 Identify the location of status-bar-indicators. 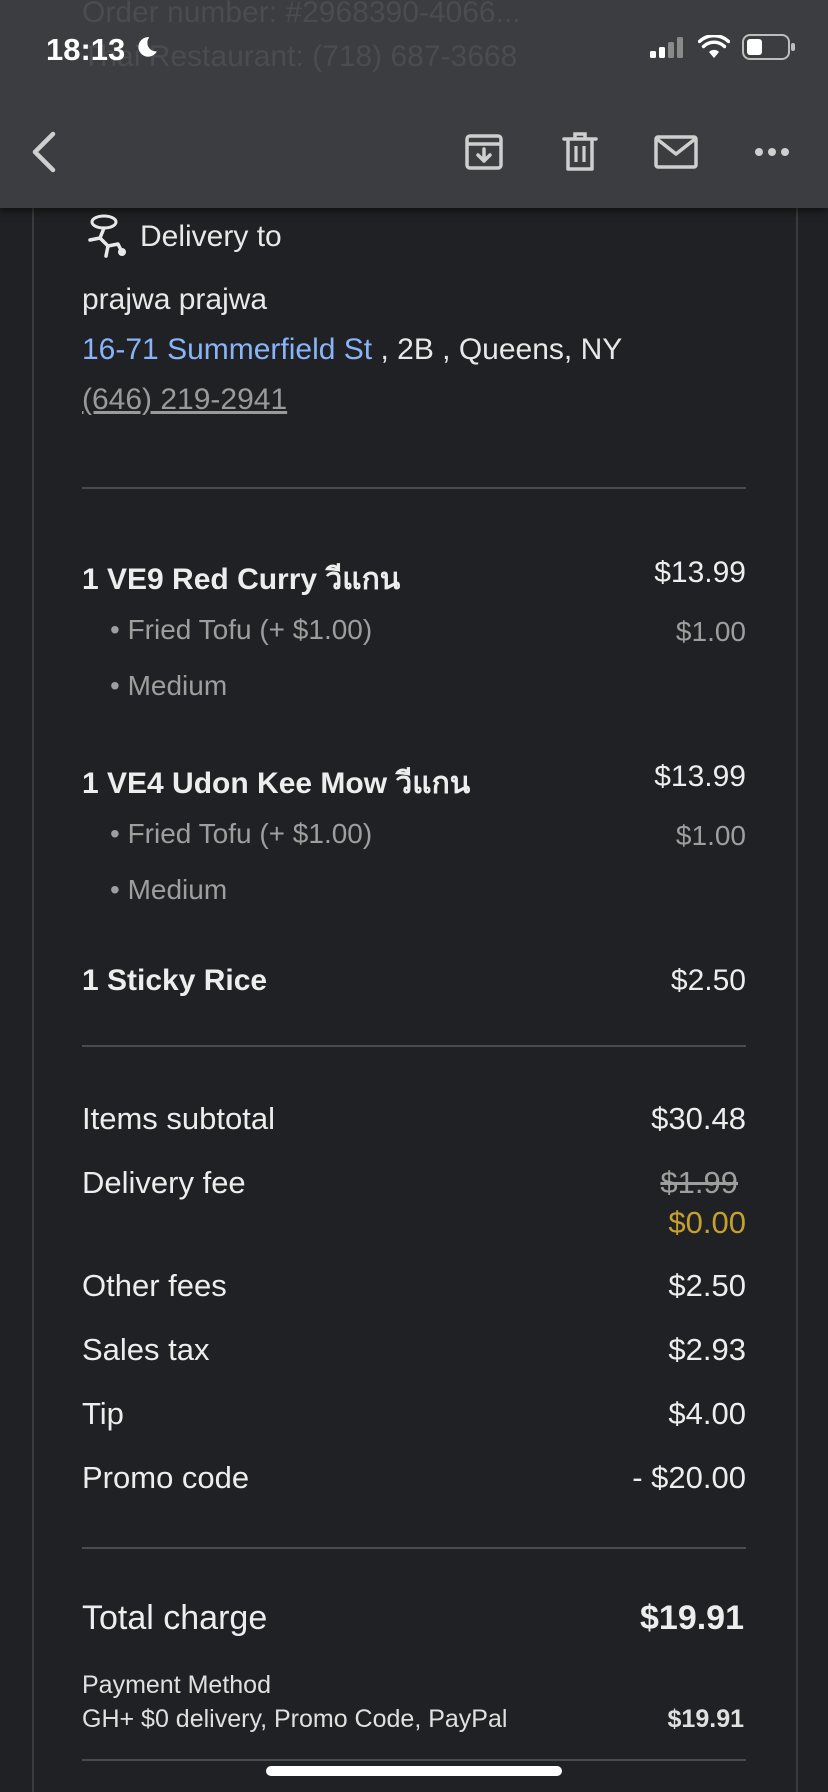
(723, 49).